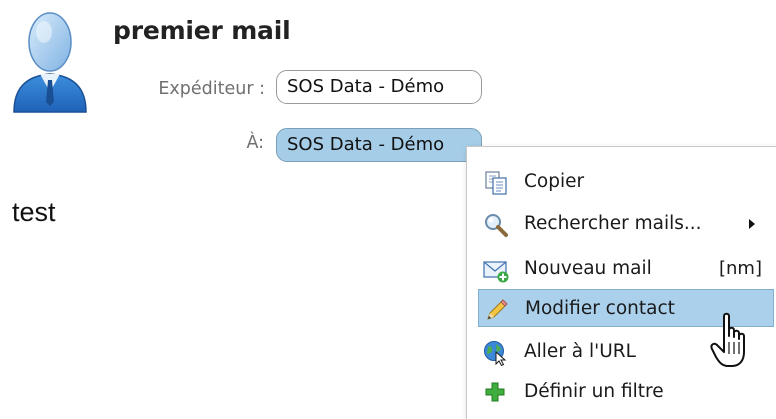  I want to click on menu-item-new-mail: Nouveau mail [nm], so click(626, 269).